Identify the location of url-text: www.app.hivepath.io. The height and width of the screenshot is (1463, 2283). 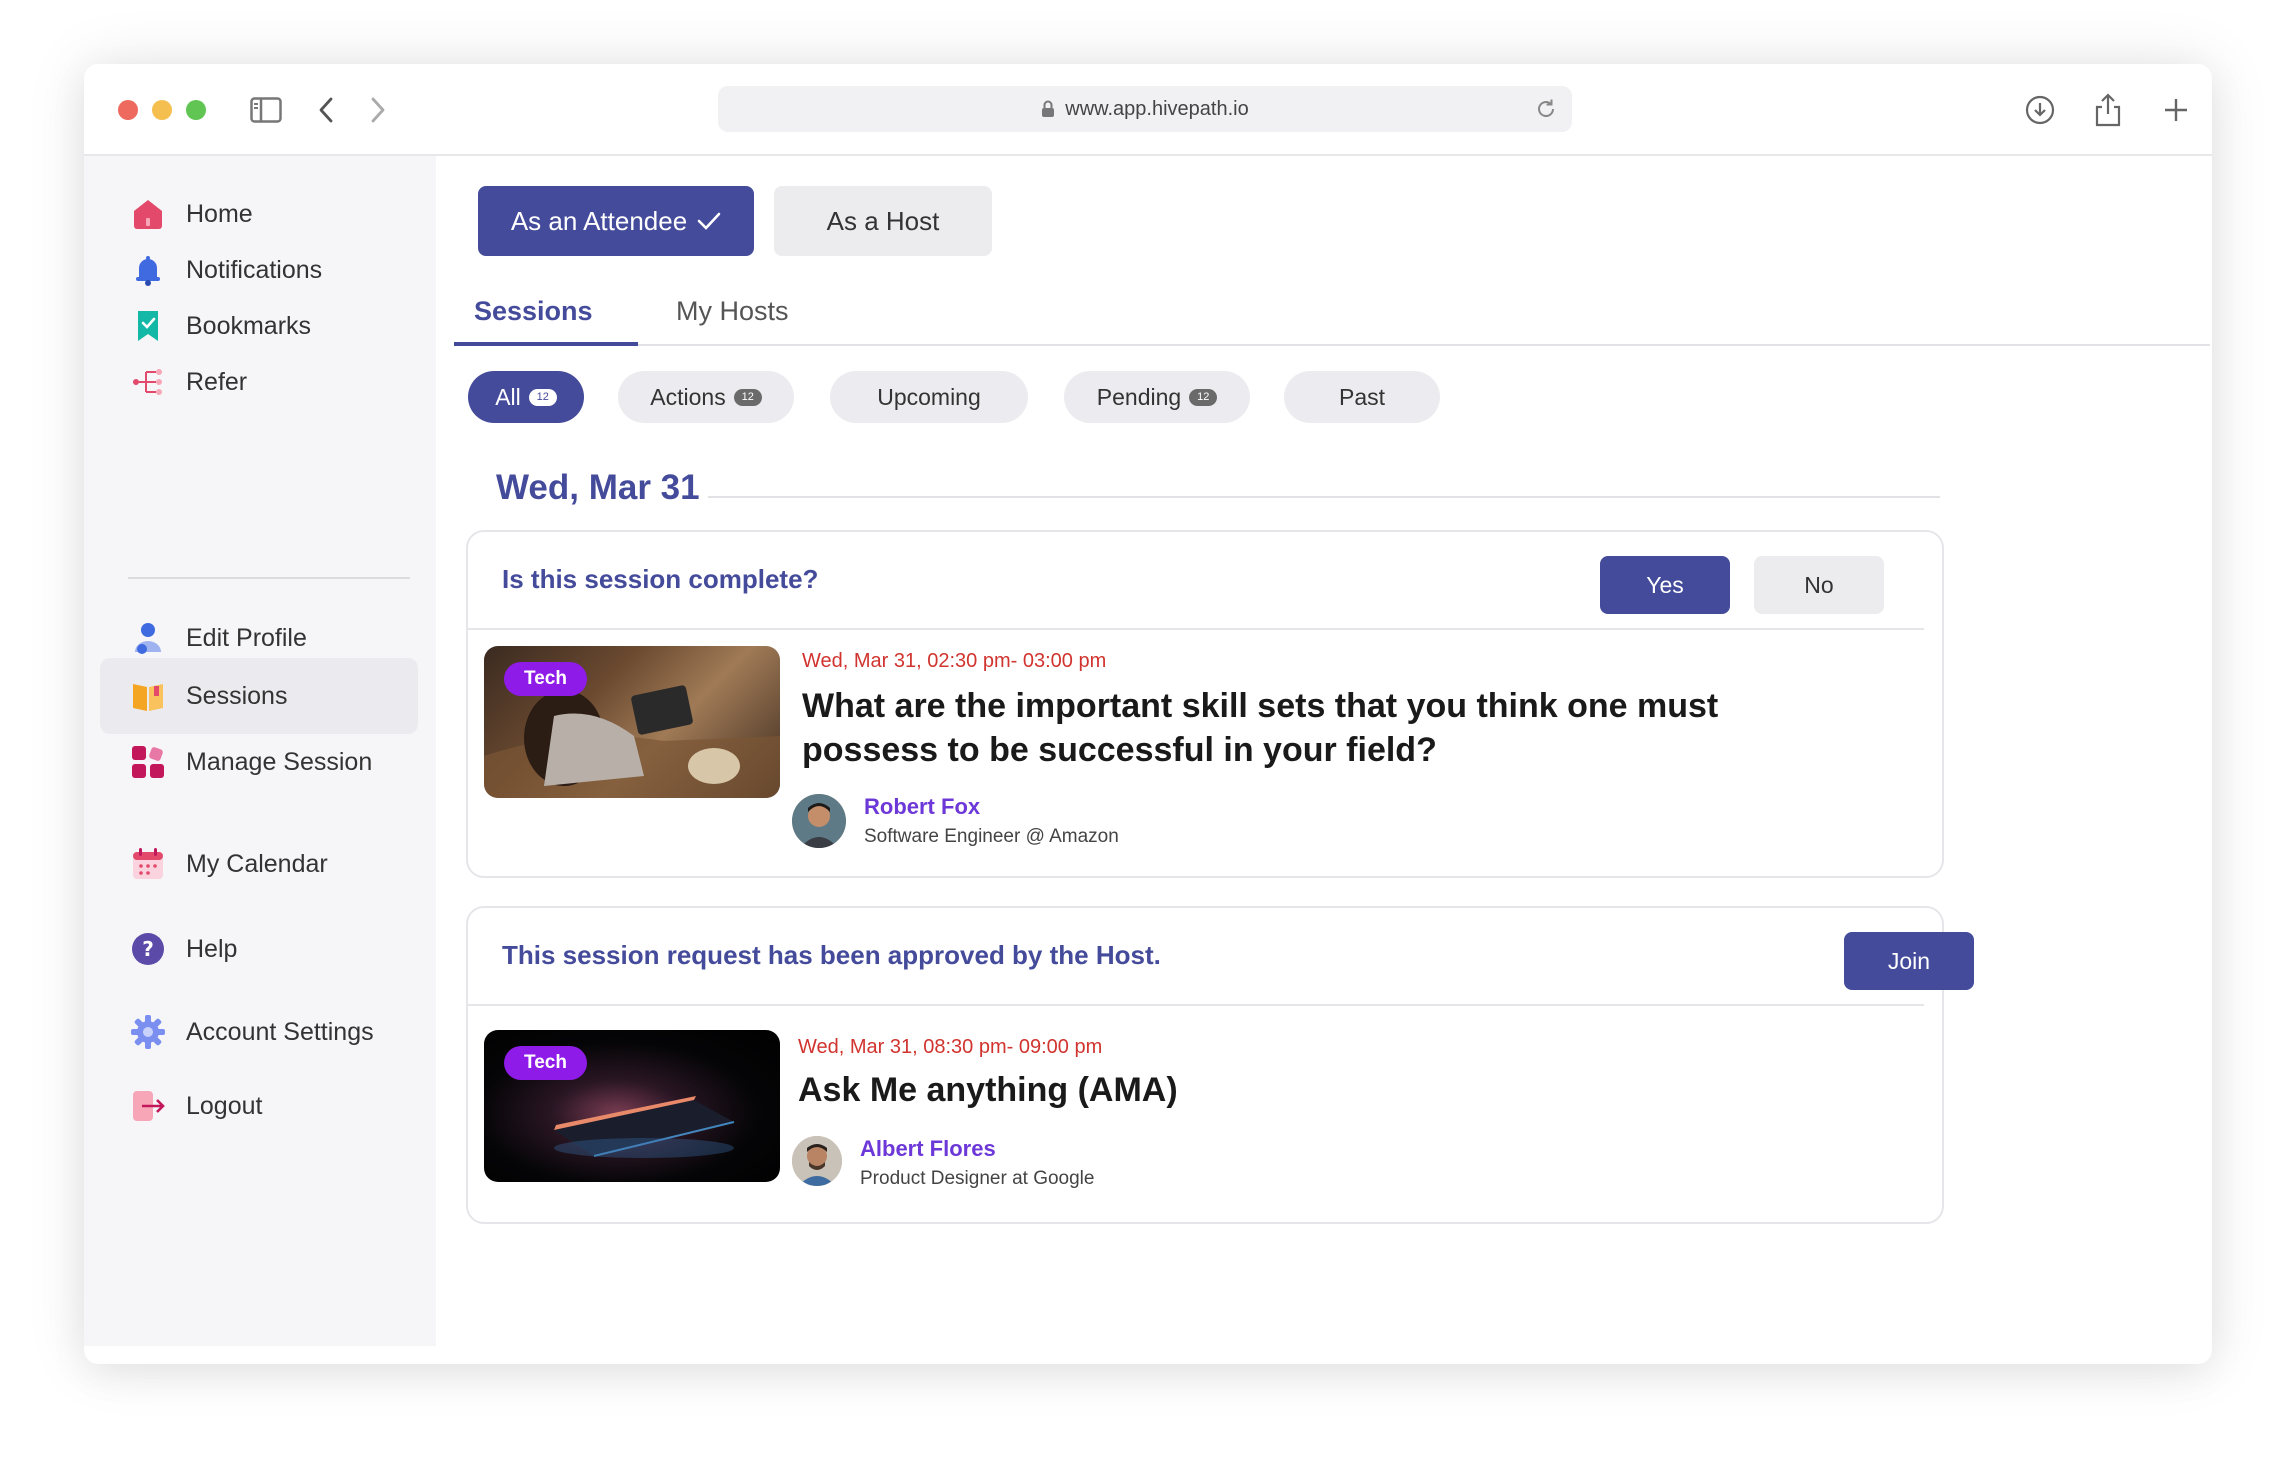
(1157, 108).